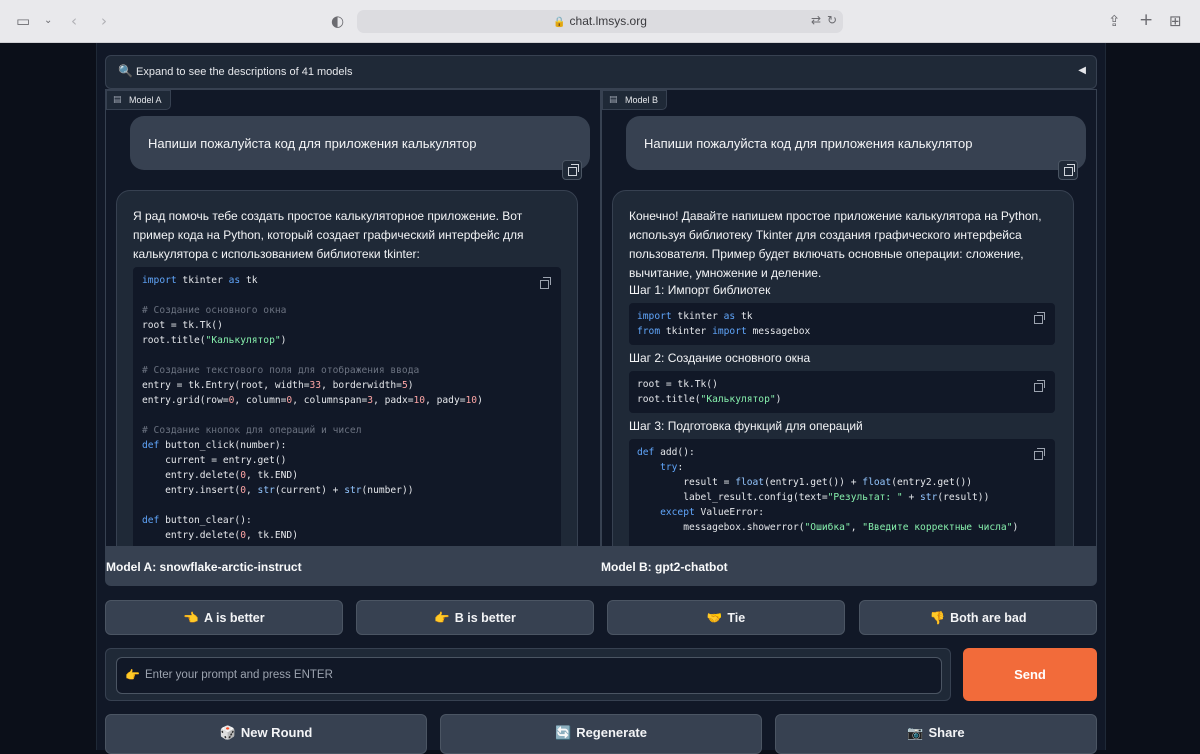  What do you see at coordinates (724, 331) in the screenshot?
I see `code-line: from tkinter import messagebox` at bounding box center [724, 331].